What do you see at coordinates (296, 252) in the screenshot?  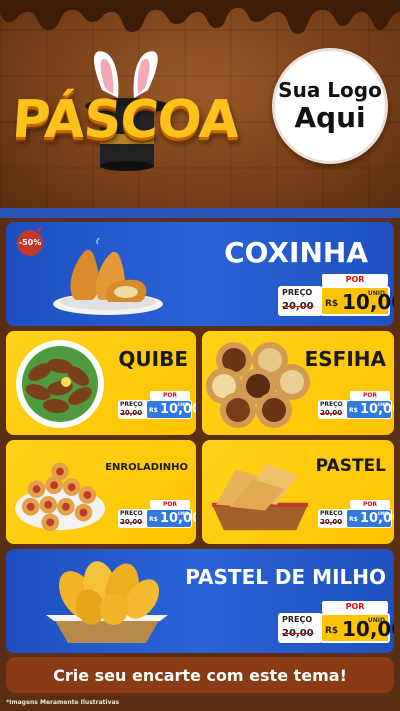 I see `item-name: COXINHA` at bounding box center [296, 252].